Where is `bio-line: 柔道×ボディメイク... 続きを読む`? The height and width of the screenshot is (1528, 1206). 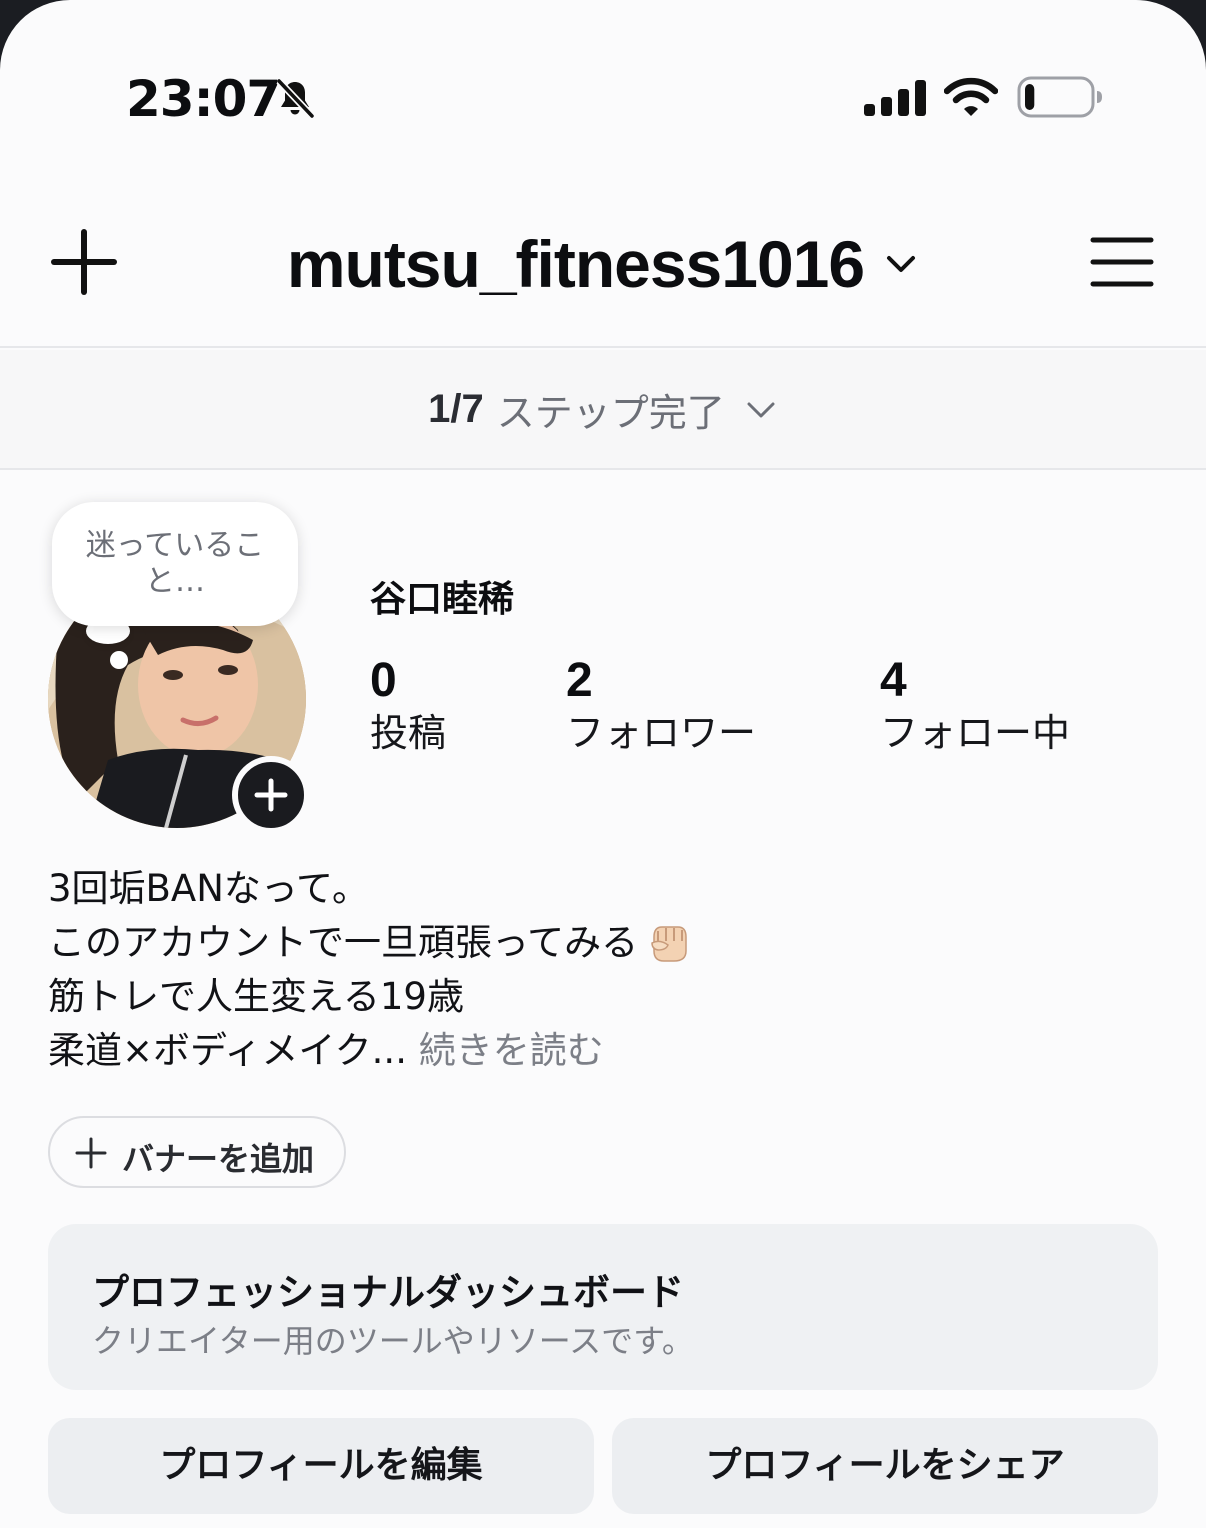
bio-line: 柔道×ボディメイク... 続きを読む is located at coordinates (370, 1051).